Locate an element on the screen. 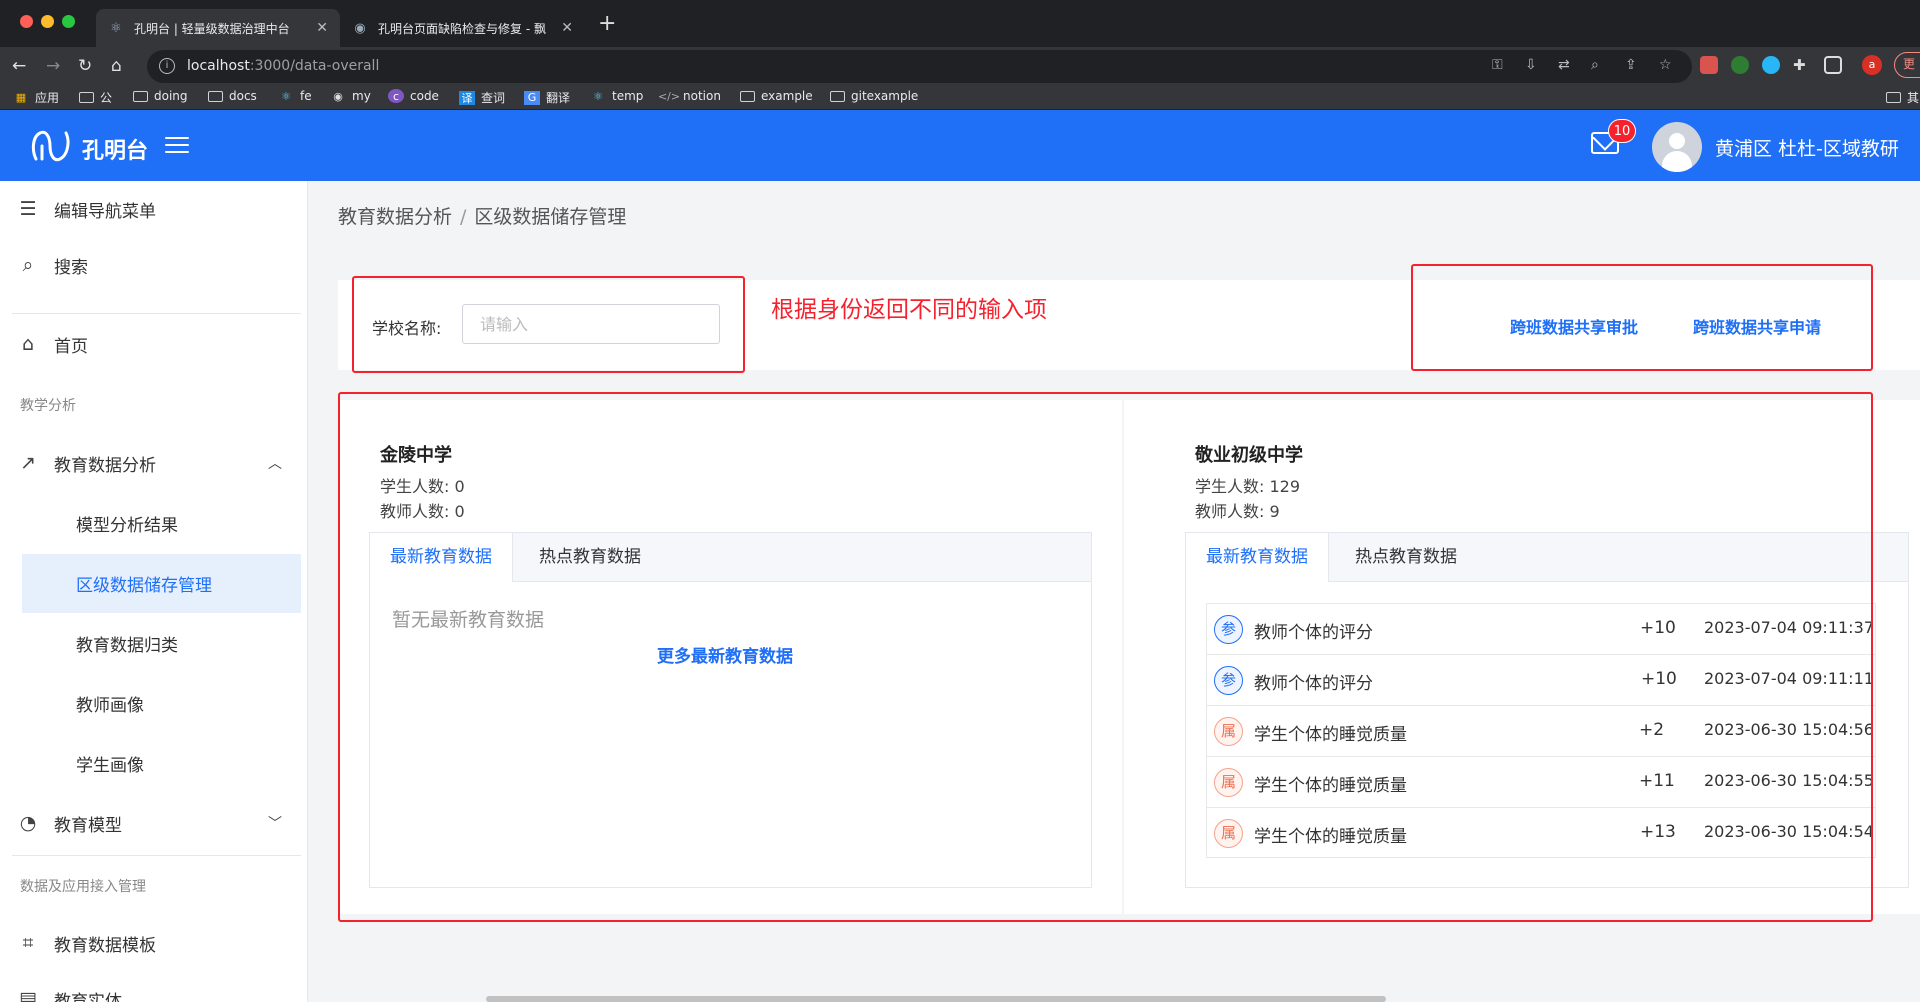 This screenshot has height=1002, width=1920. notification-badge: 10 is located at coordinates (1622, 131).